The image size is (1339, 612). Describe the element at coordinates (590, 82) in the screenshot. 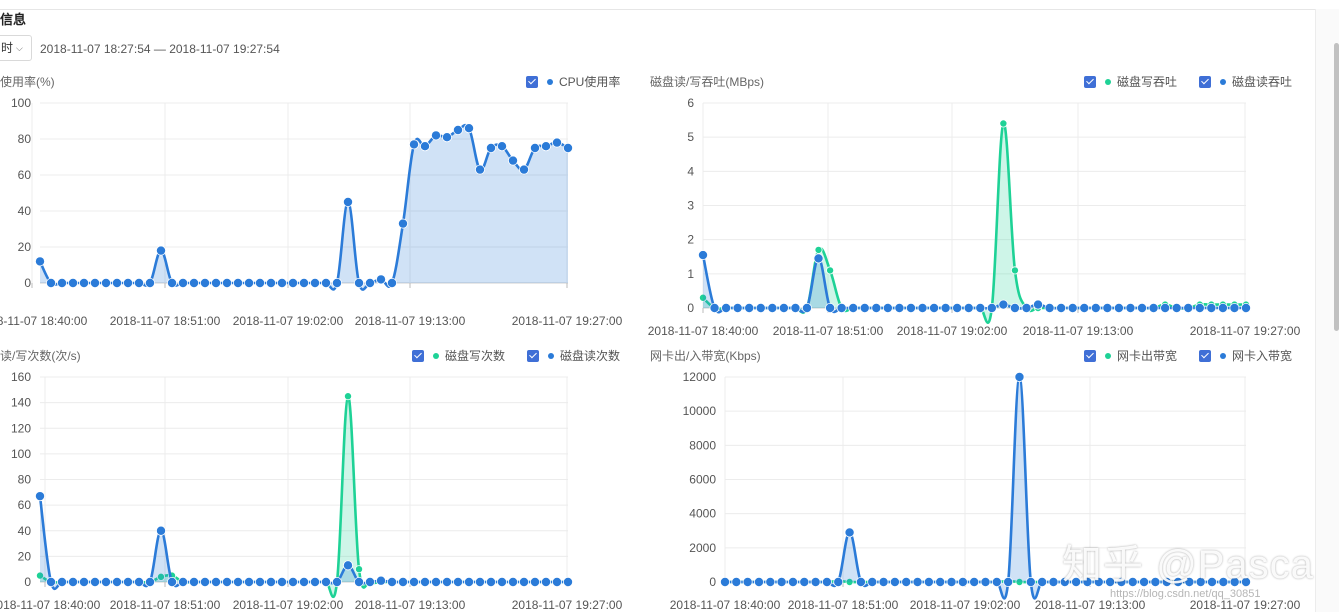

I see `legend-label: CPU使用率` at that location.